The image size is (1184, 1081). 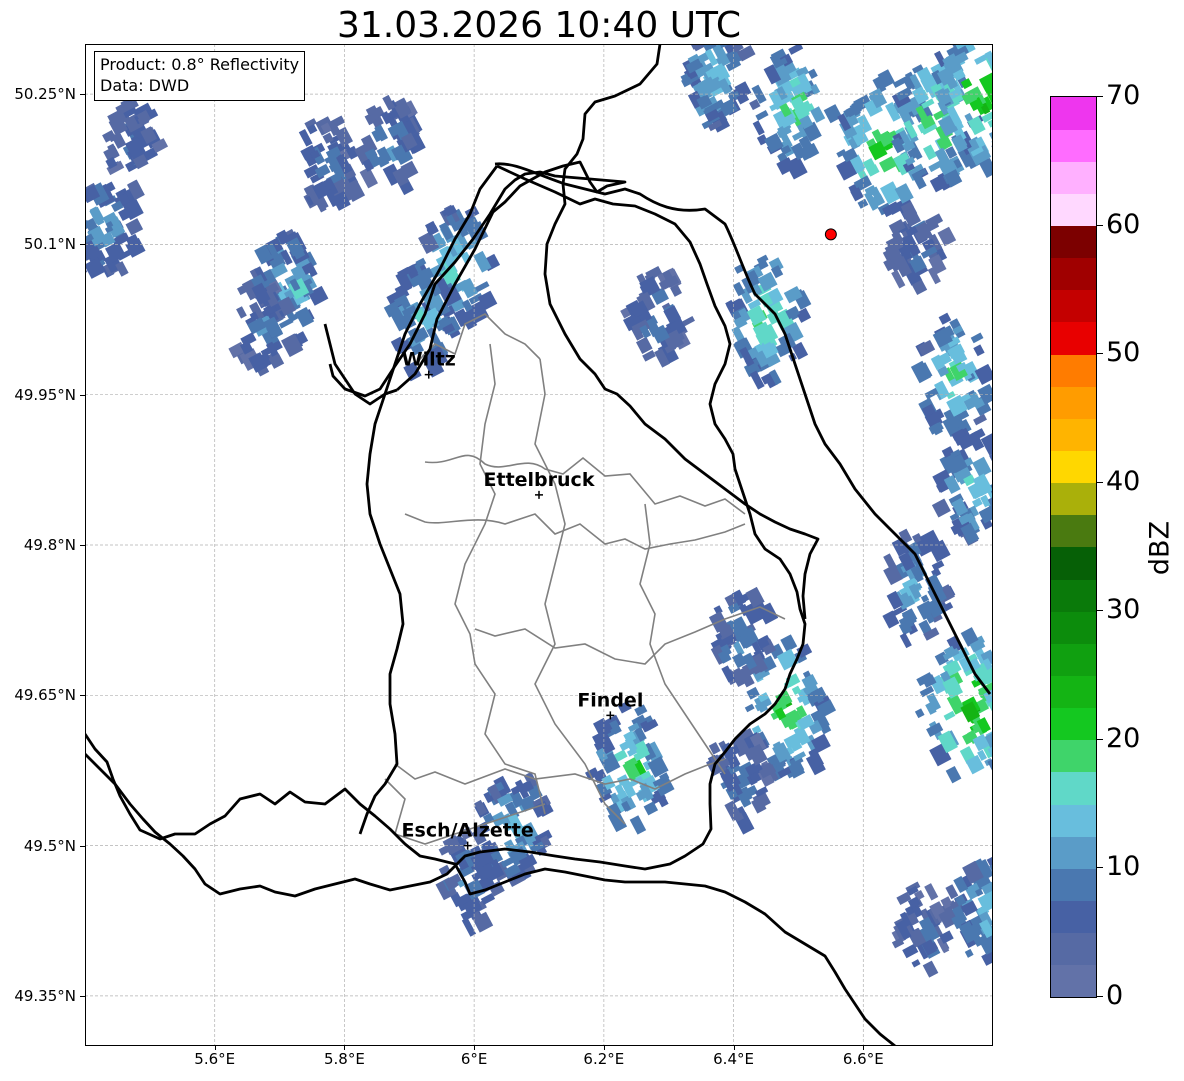 I want to click on product-info-box: Product: 0.8° Reflectivity Data: DWD, so click(x=200, y=76).